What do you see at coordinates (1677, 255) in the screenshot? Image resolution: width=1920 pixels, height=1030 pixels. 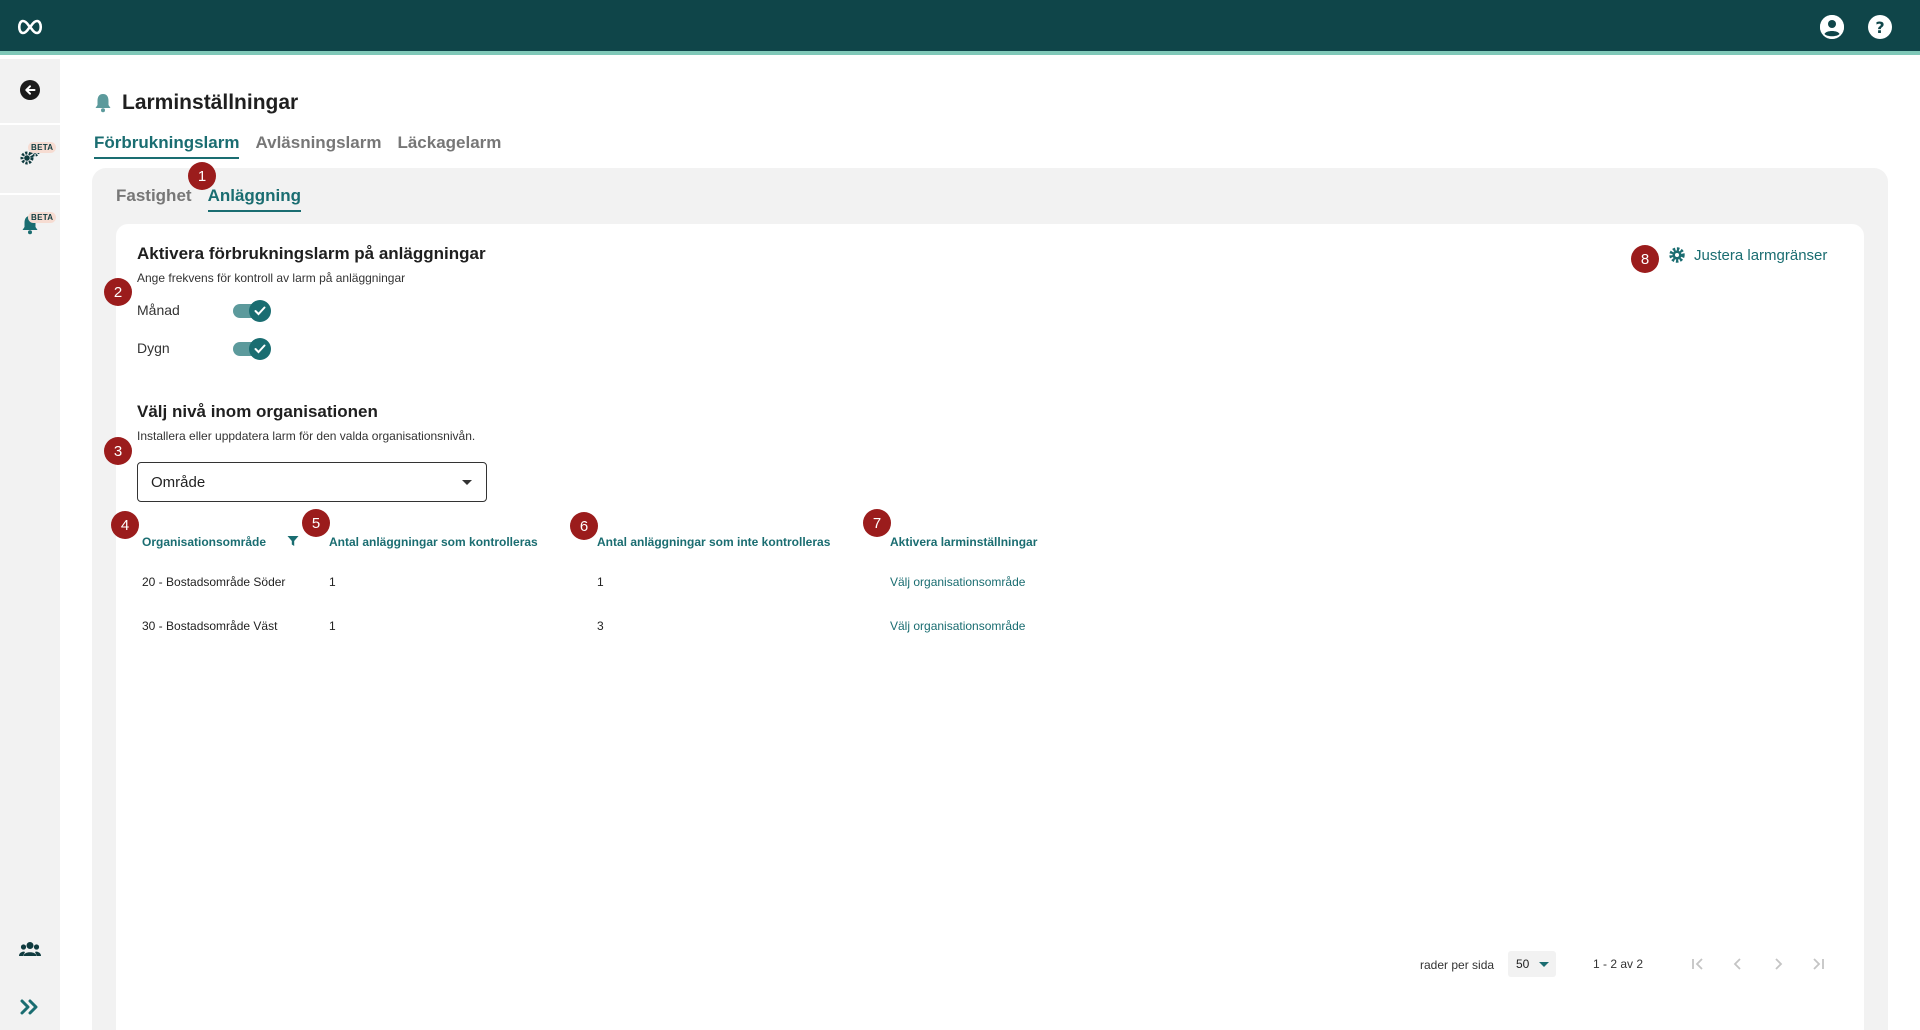 I see `gear-icon` at bounding box center [1677, 255].